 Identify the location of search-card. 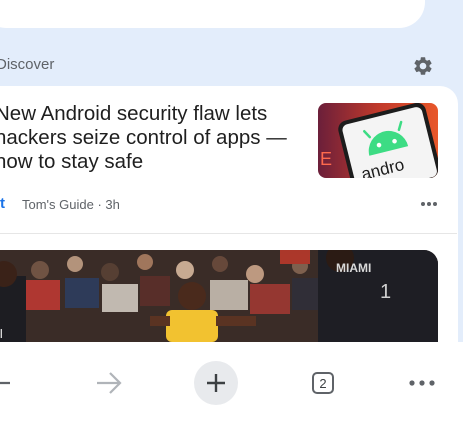
(212, 14).